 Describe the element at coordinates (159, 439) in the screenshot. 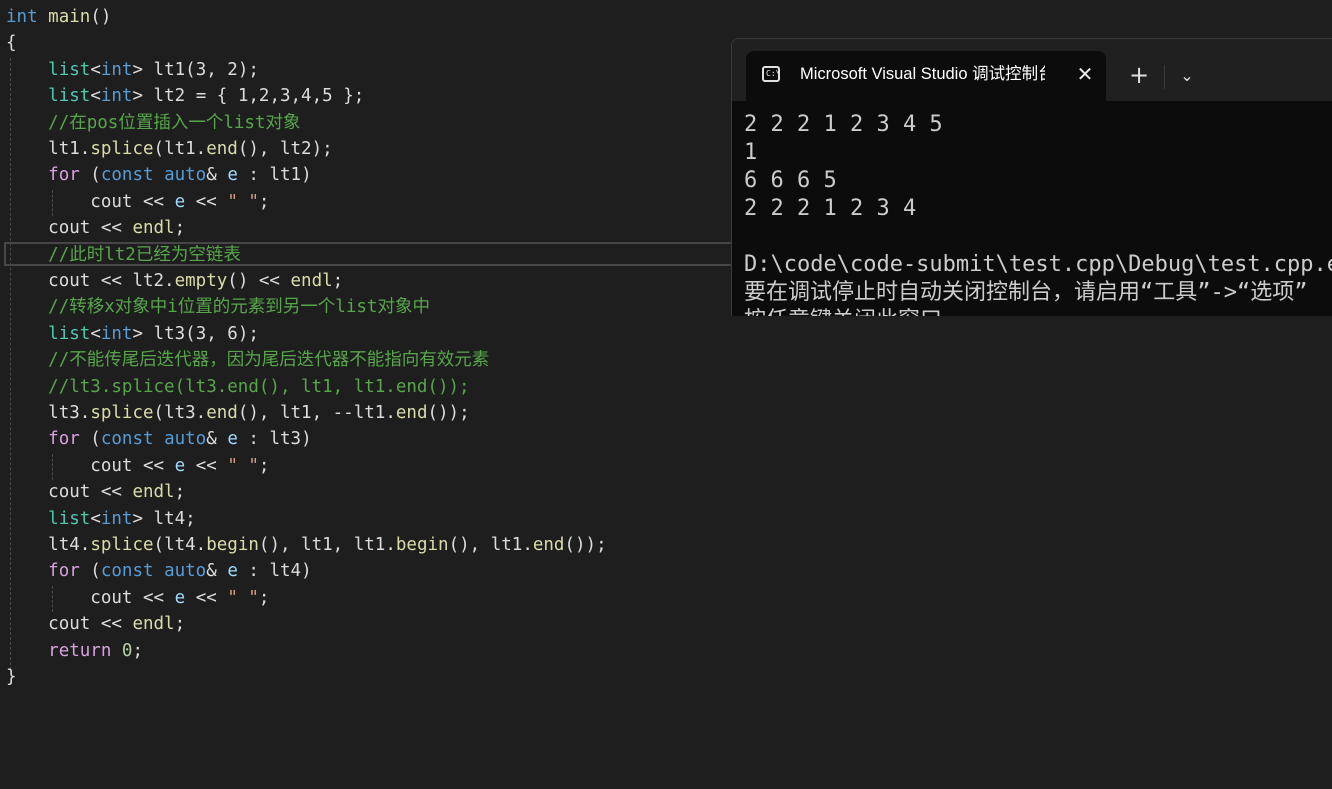

I see `code-line: for (const auto& e : lt3)` at that location.